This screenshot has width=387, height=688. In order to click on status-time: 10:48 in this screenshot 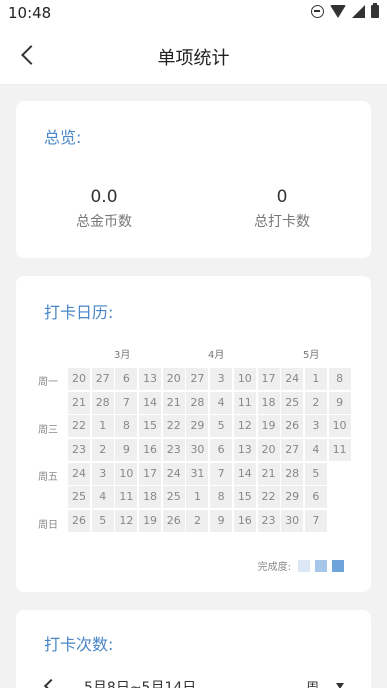, I will do `click(30, 13)`.